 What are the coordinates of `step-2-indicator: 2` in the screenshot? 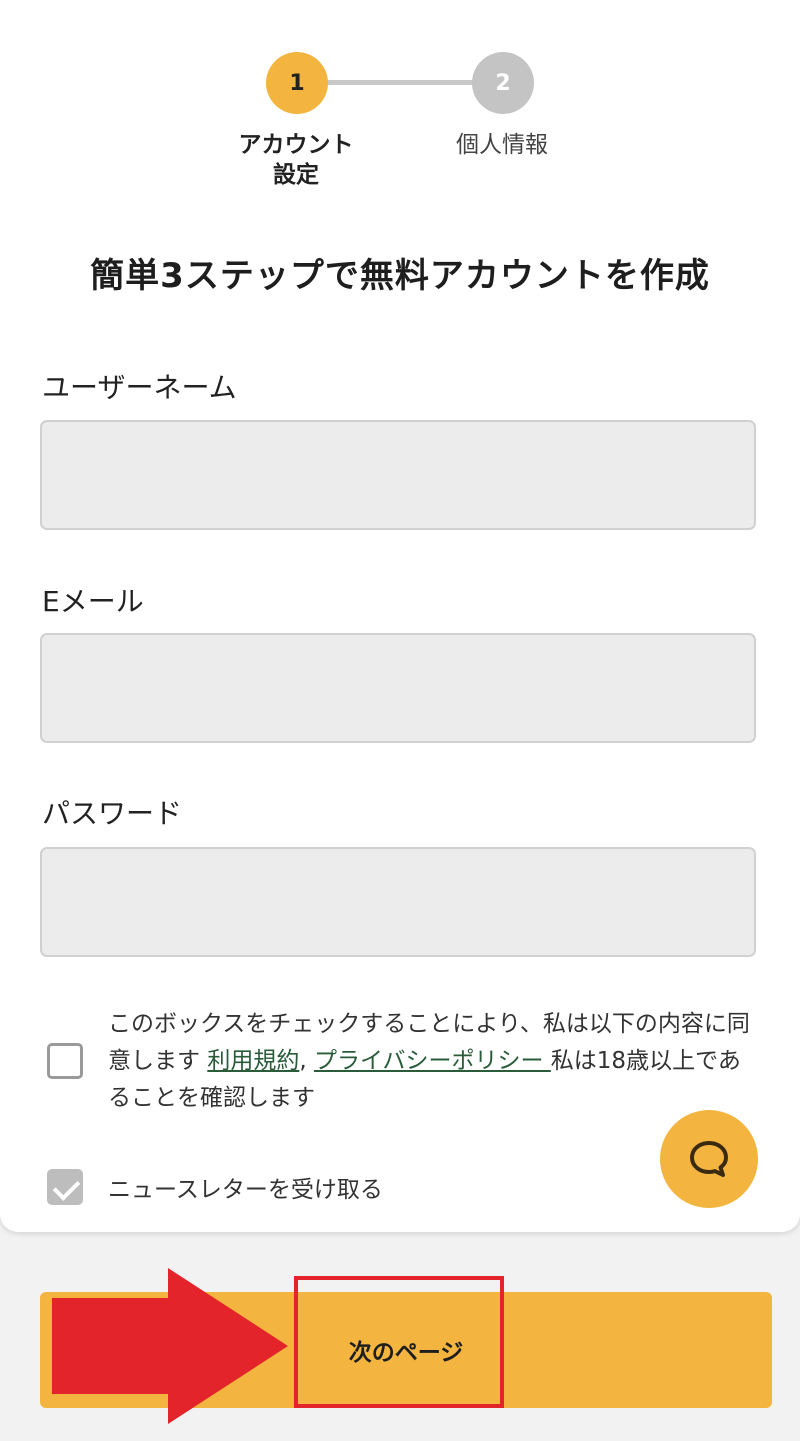 It's located at (503, 83).